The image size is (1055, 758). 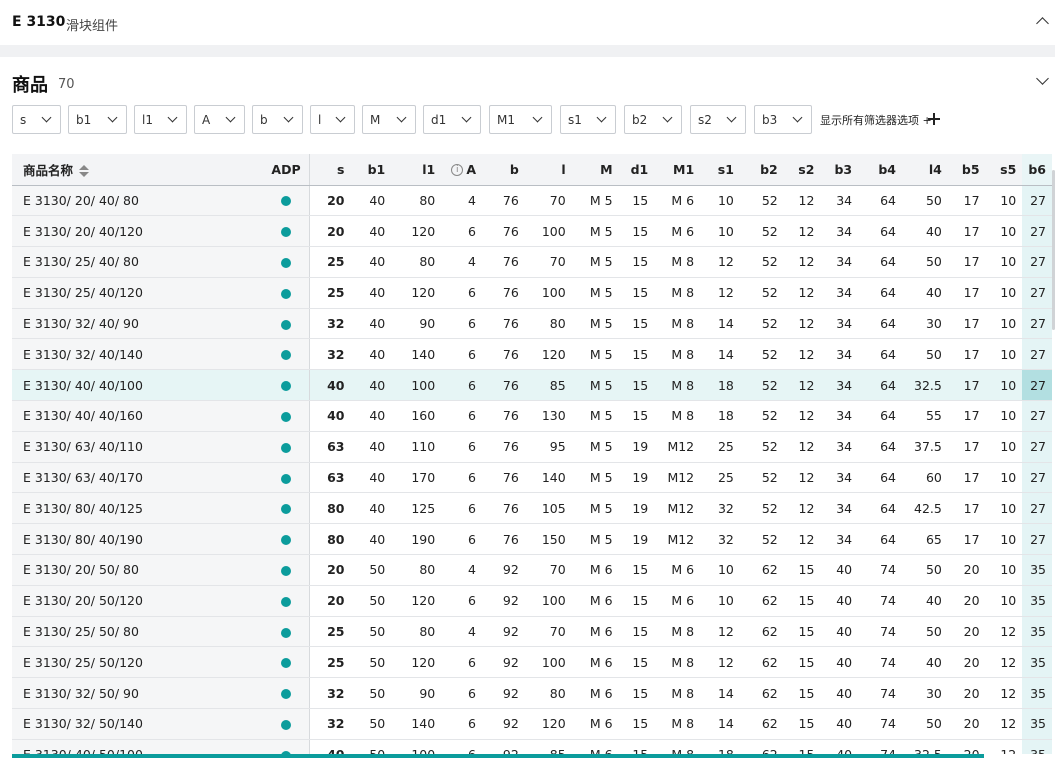 What do you see at coordinates (1004, 632) in the screenshot?
I see `cell-s5: 12` at bounding box center [1004, 632].